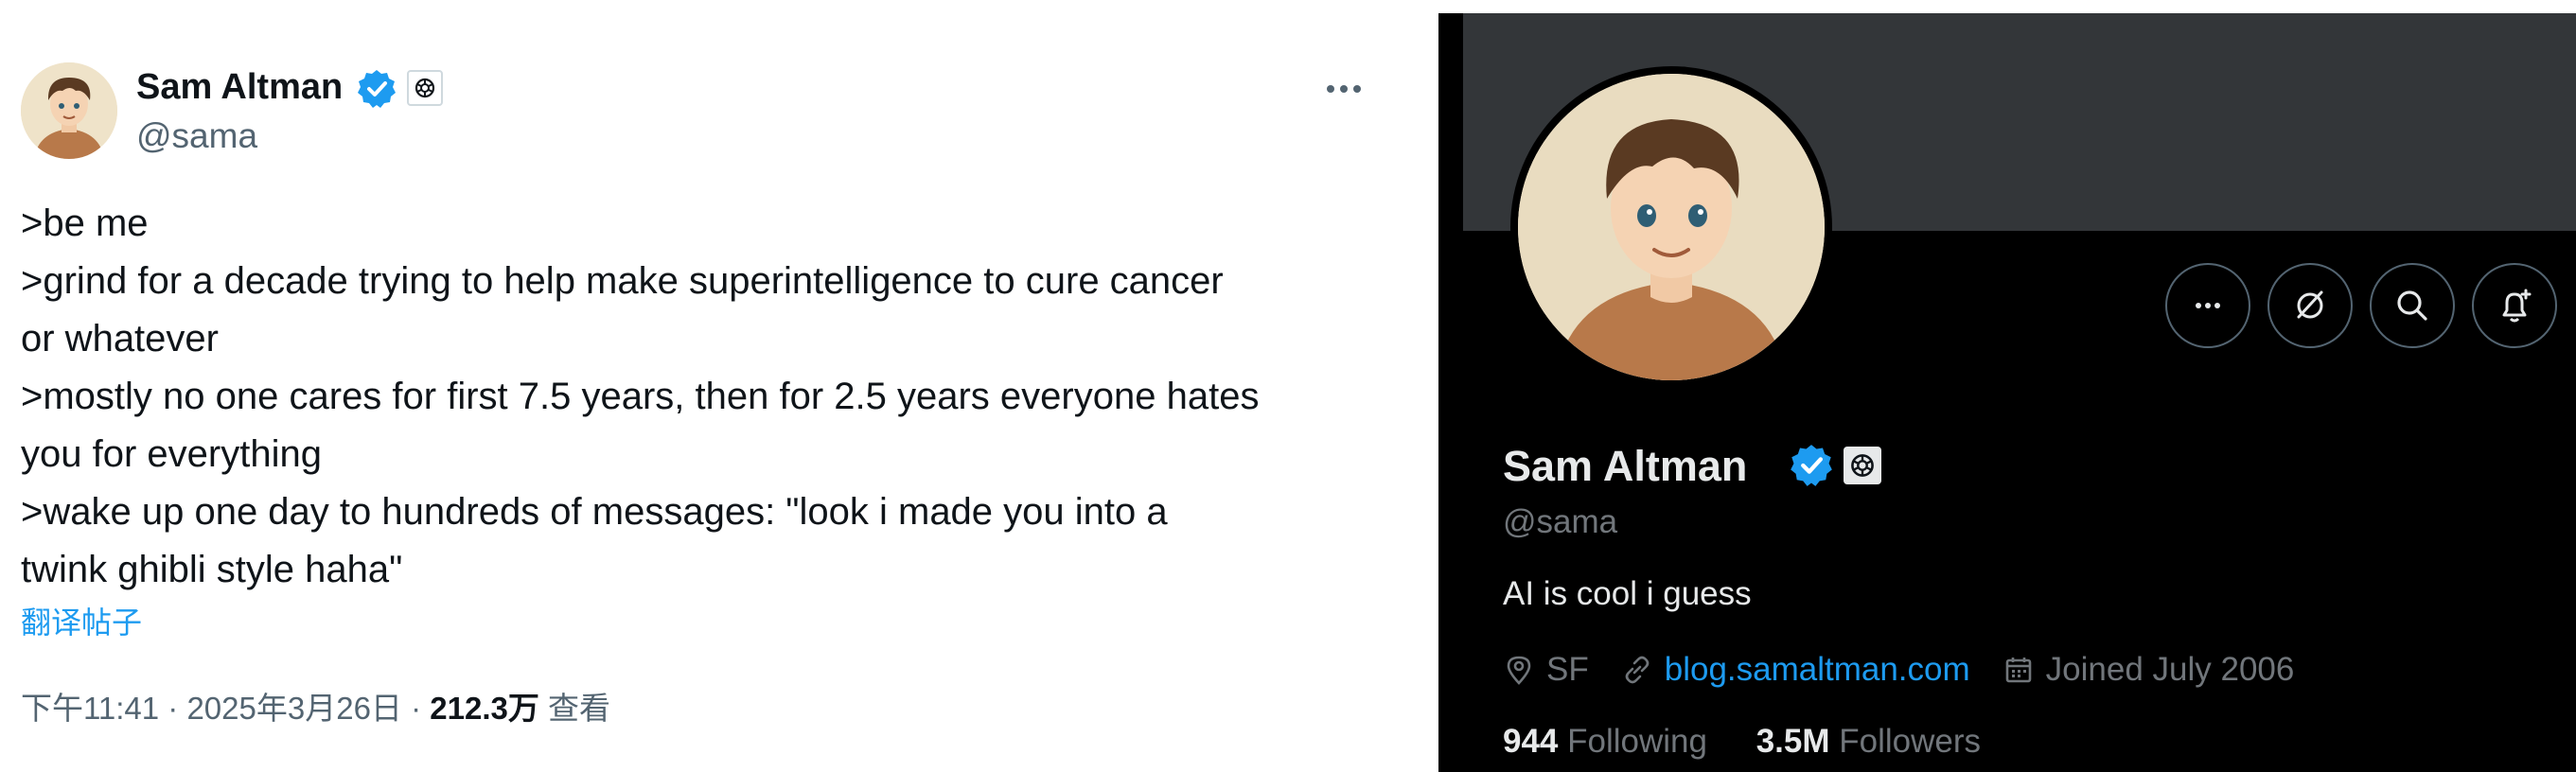 This screenshot has width=2576, height=772. I want to click on grok-icon, so click(2310, 304).